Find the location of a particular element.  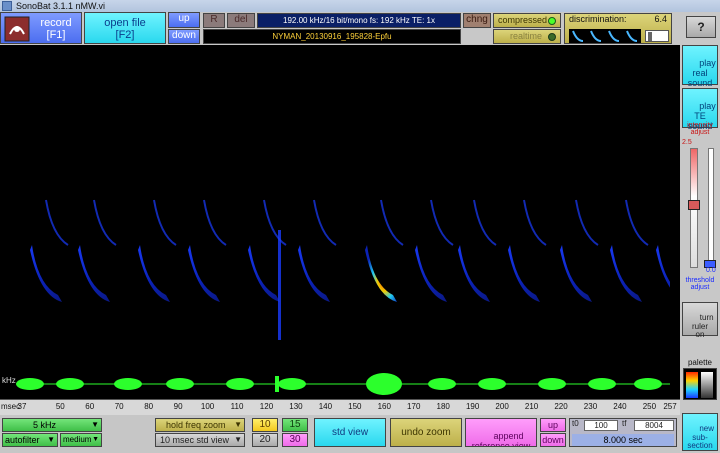

zoom-15-label: 15 is located at coordinates (295, 424).